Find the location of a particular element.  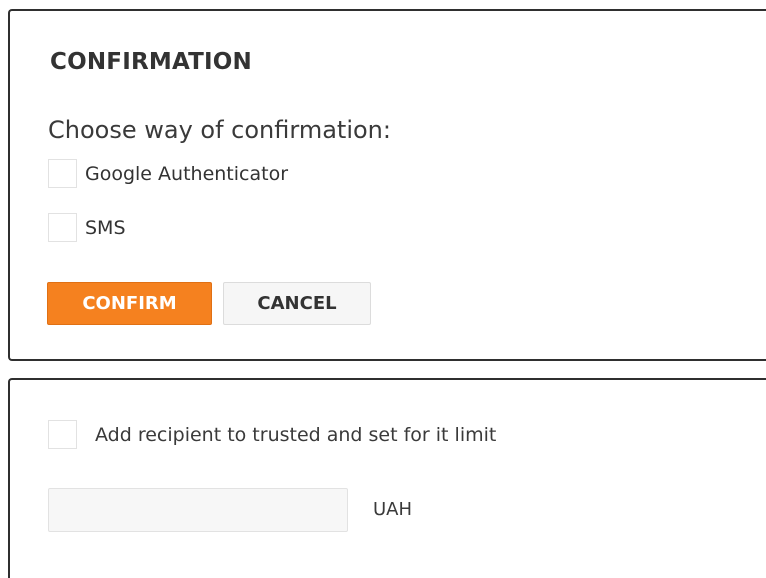

sms-label: SMS is located at coordinates (105, 227).